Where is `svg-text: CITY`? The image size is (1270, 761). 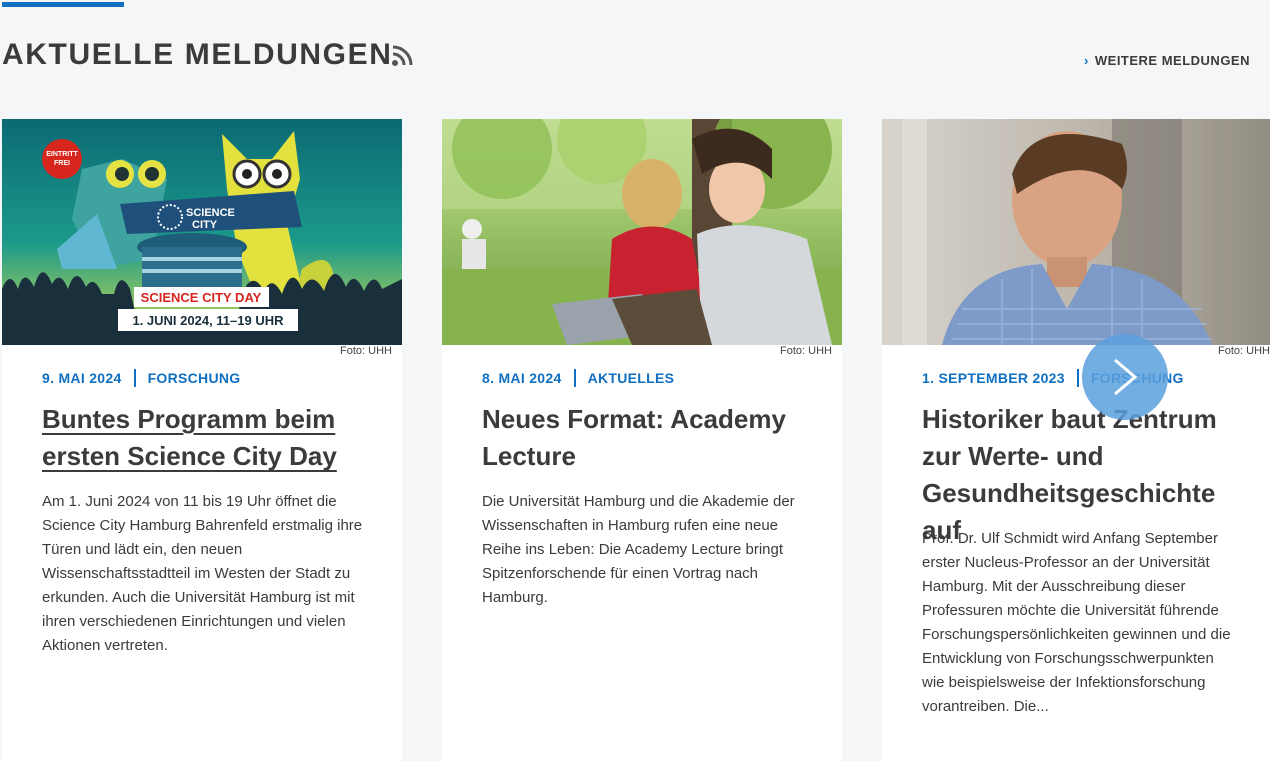 svg-text: CITY is located at coordinates (205, 225).